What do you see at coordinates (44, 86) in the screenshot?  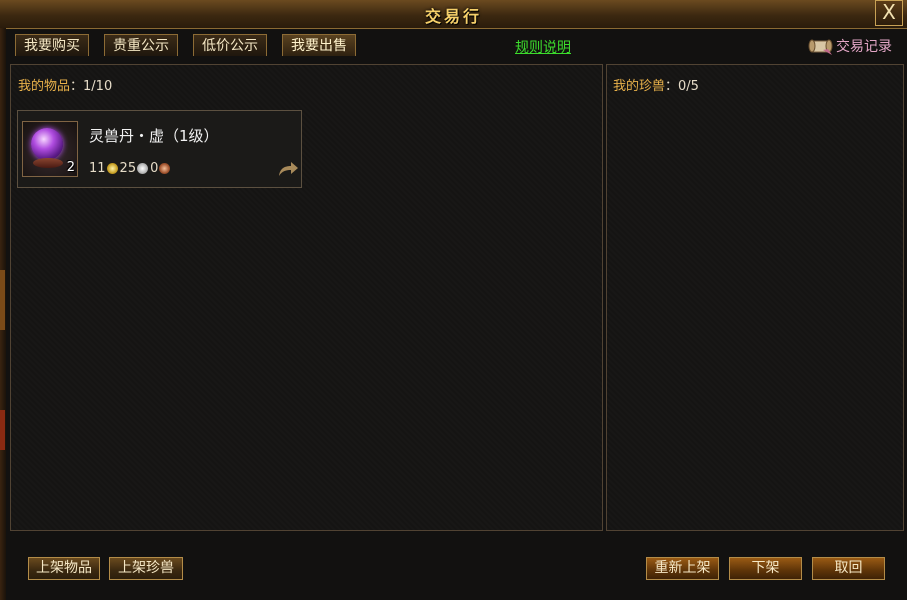 I see `my-items-label: 我的物品` at bounding box center [44, 86].